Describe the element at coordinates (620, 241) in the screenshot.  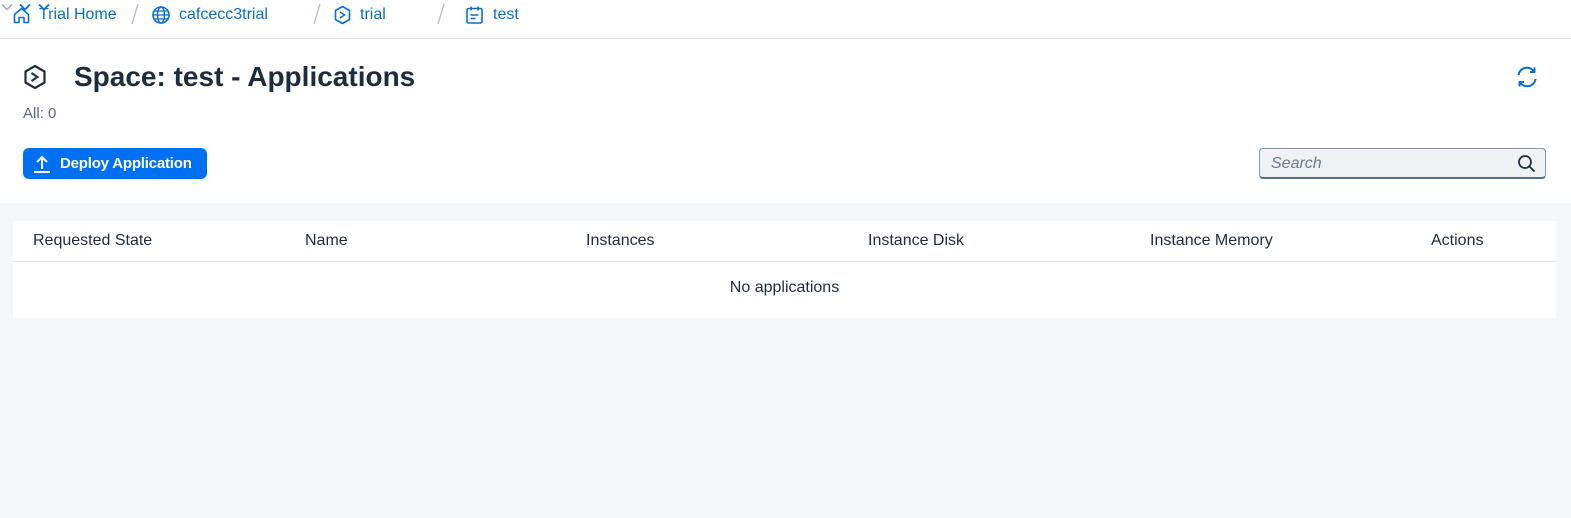
I see `column-header-instances: Instances` at that location.